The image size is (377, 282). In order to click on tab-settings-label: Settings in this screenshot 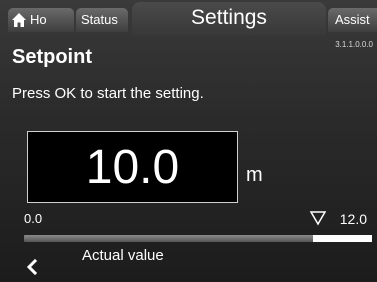, I will do `click(229, 17)`.